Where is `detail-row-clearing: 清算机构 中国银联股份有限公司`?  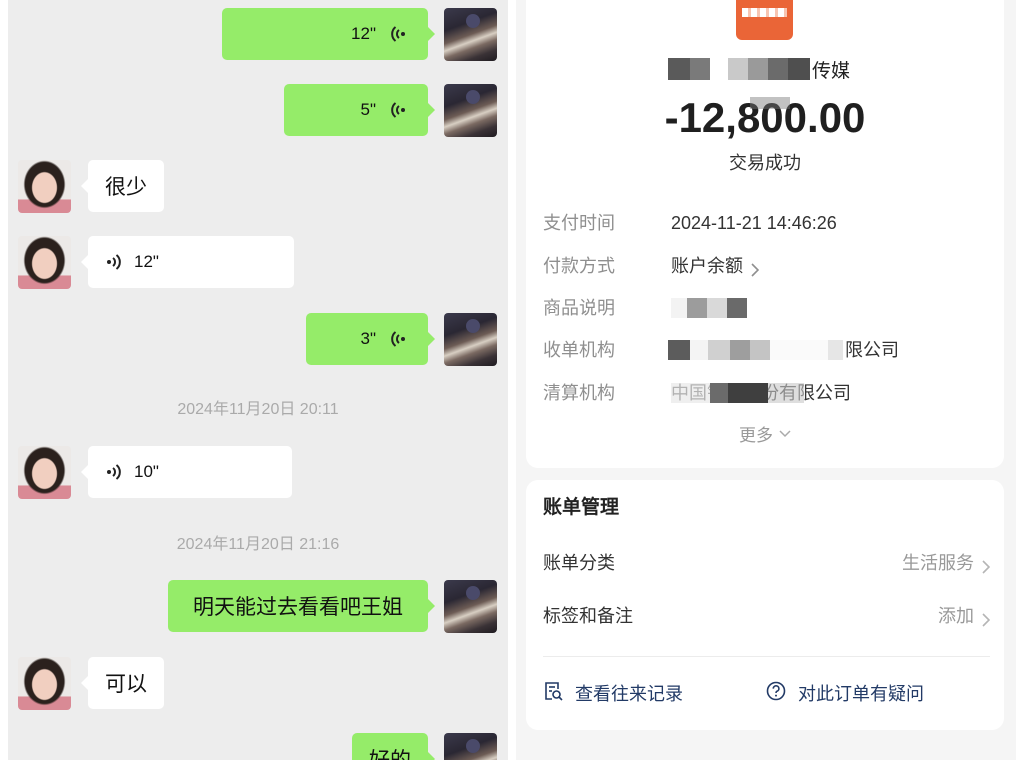
detail-row-clearing: 清算机构 中国银联股份有限公司 is located at coordinates (766, 393).